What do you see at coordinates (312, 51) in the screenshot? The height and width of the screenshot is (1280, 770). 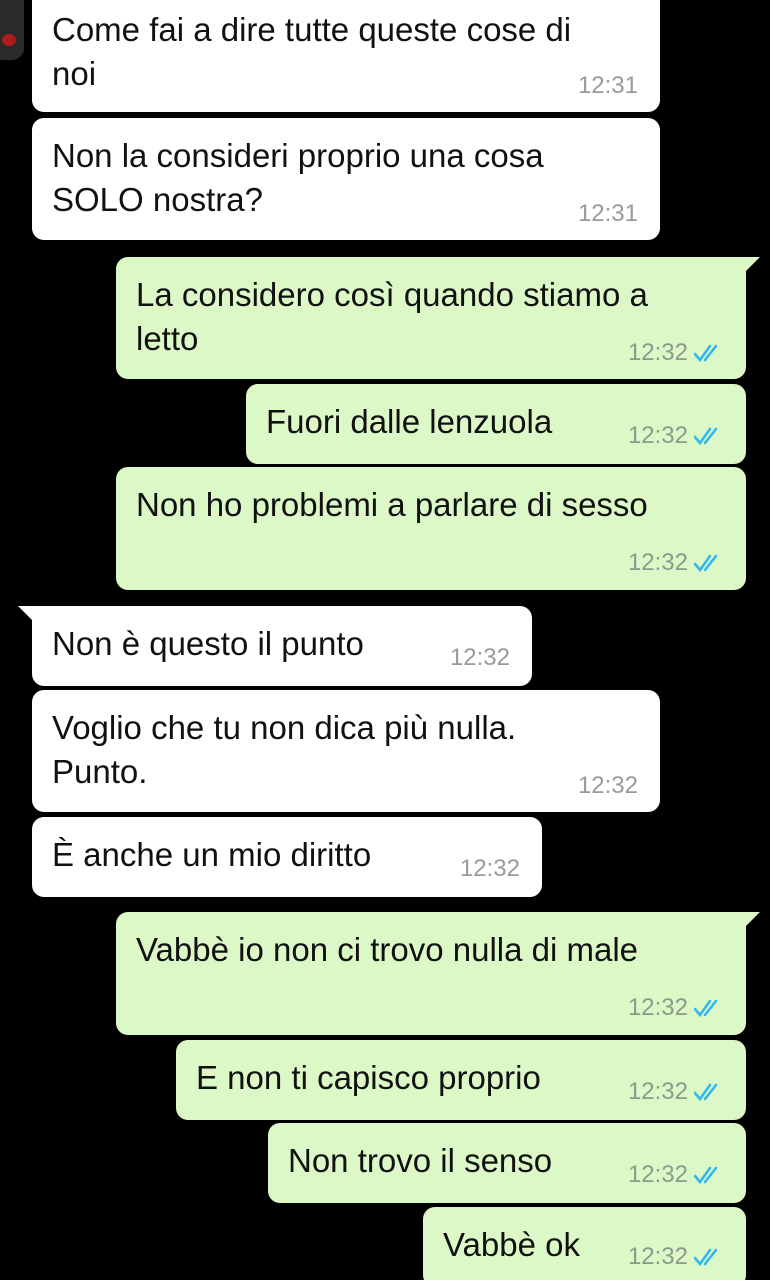 I see `message-text: Come fai a dire tutte queste cose di noi` at bounding box center [312, 51].